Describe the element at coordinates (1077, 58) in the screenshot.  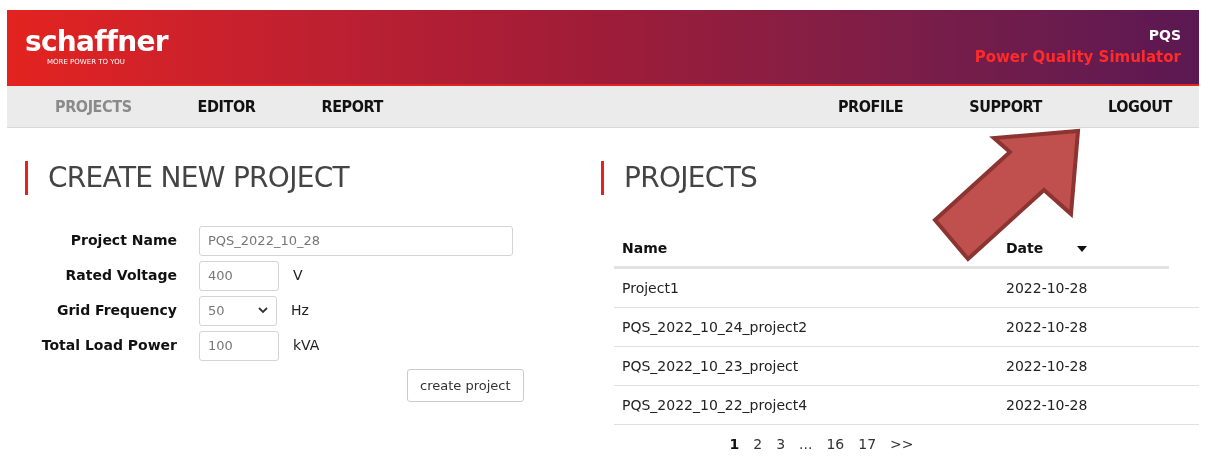
I see `app-name: Power Quality Simulator` at that location.